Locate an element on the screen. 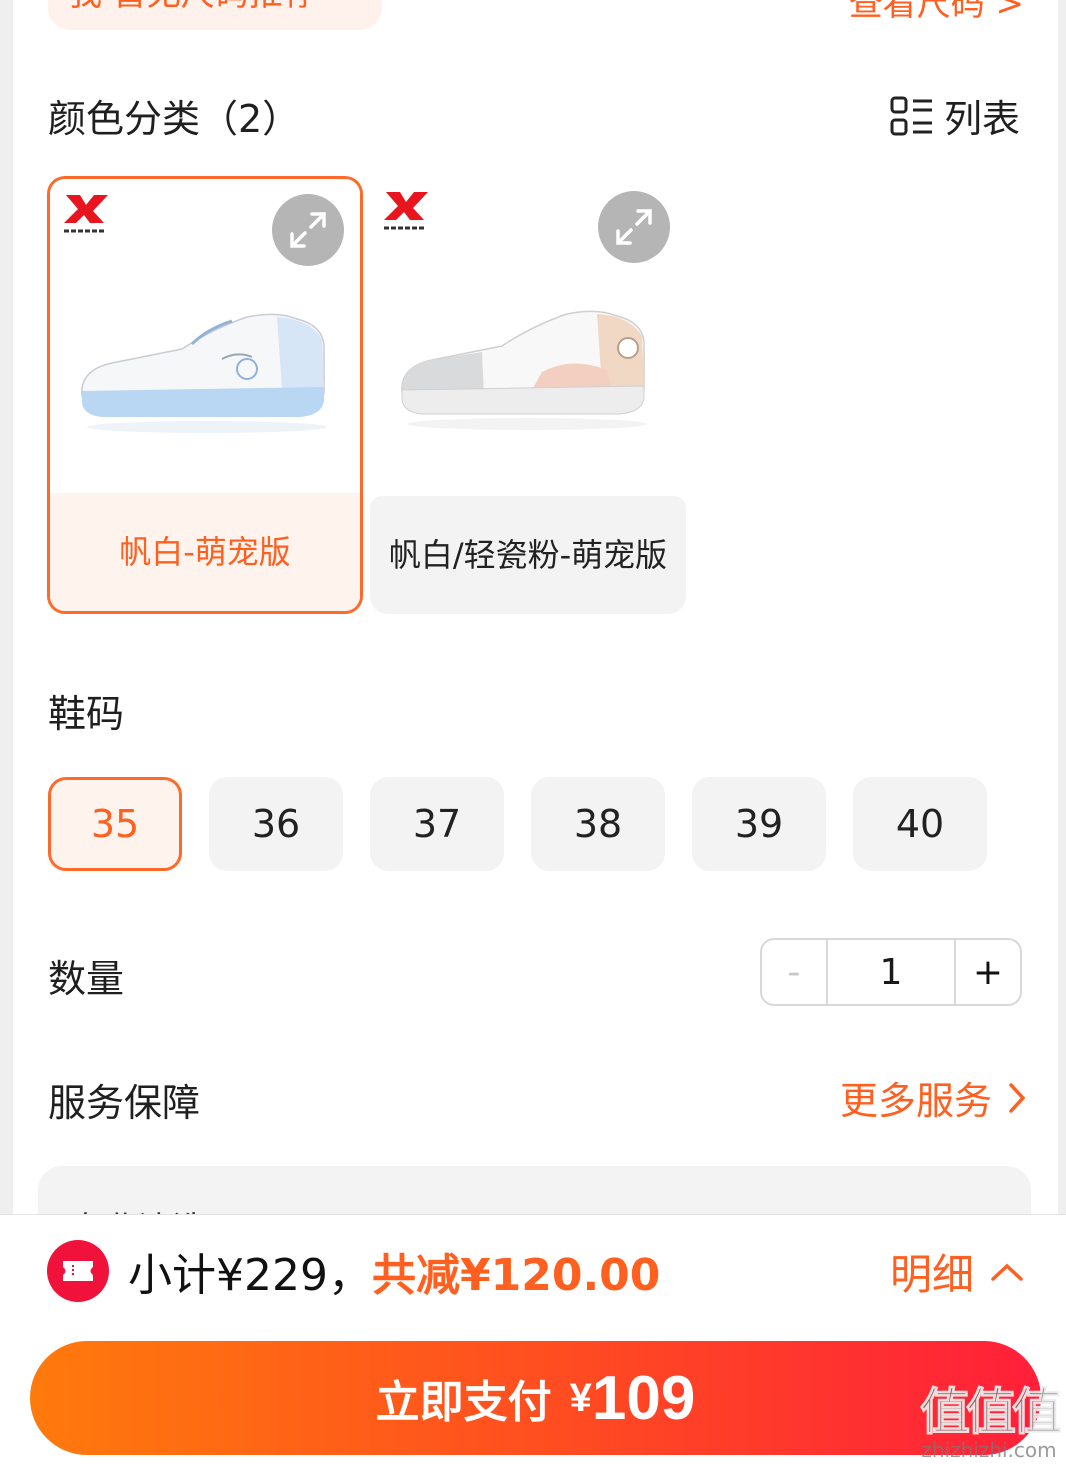 The image size is (1066, 1468). more-services-label: 更多服务 is located at coordinates (915, 1101).